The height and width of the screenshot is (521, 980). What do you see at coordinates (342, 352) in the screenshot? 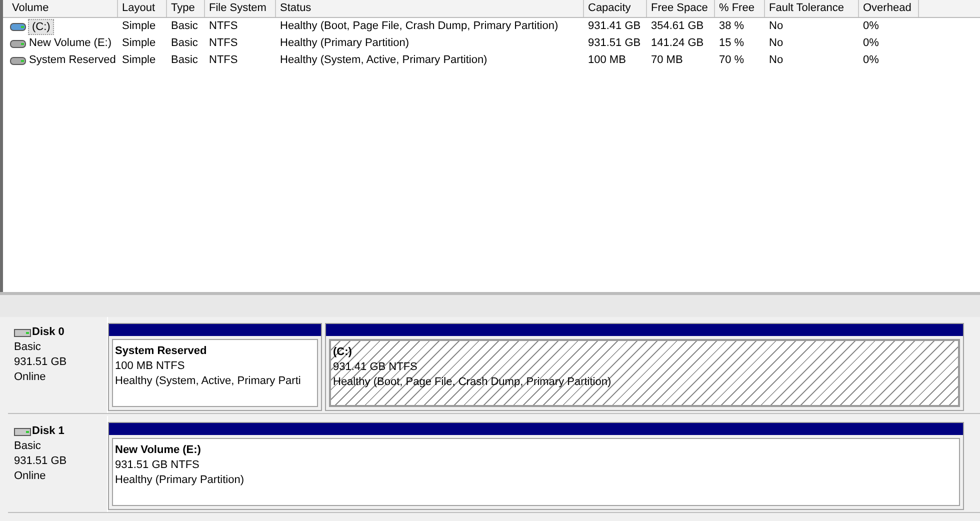
I see `partition-name: (C:)` at bounding box center [342, 352].